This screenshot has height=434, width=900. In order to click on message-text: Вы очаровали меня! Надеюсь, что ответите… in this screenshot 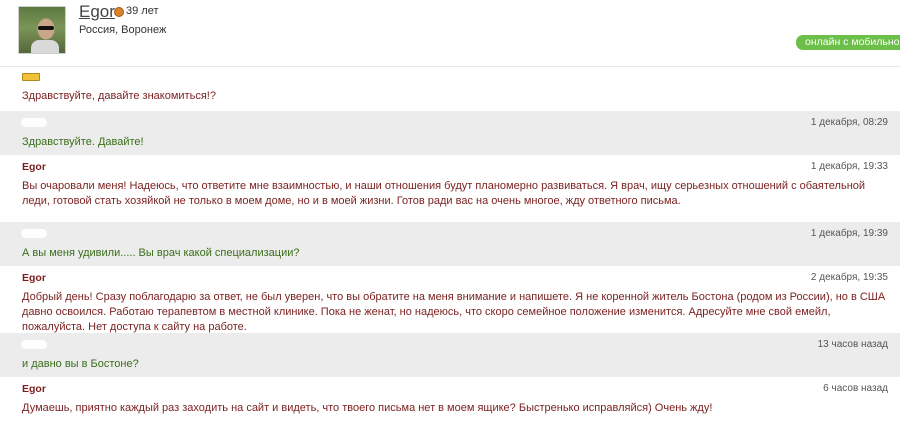, I will do `click(444, 193)`.